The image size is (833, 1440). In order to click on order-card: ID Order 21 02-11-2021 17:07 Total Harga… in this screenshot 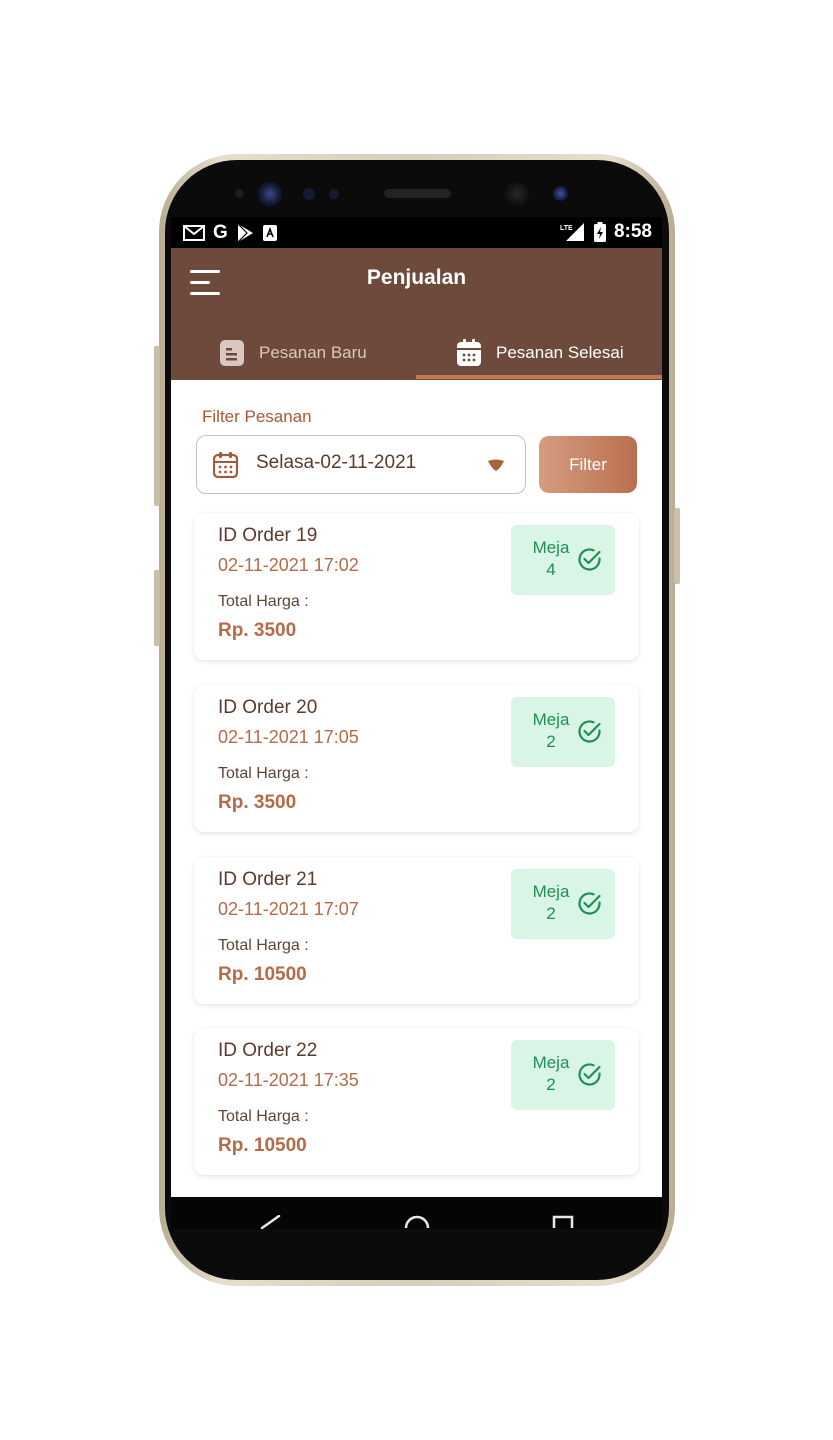, I will do `click(416, 930)`.